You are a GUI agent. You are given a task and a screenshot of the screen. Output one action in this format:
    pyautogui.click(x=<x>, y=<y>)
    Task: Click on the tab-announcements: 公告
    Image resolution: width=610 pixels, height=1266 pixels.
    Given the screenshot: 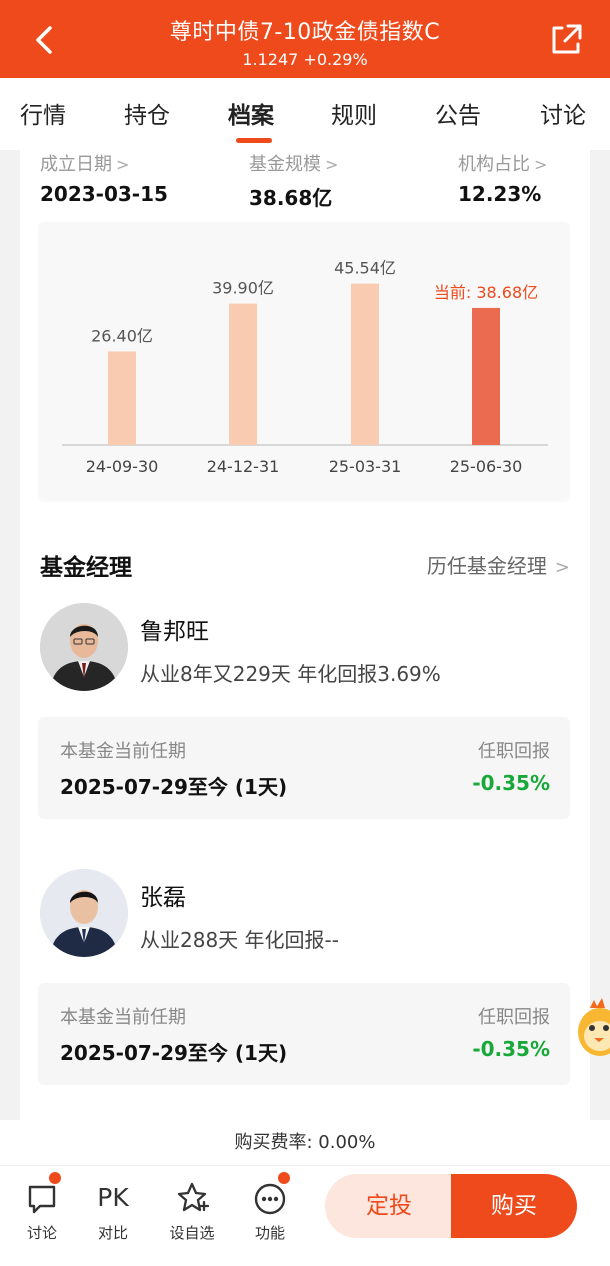 What is the action you would take?
    pyautogui.click(x=458, y=113)
    